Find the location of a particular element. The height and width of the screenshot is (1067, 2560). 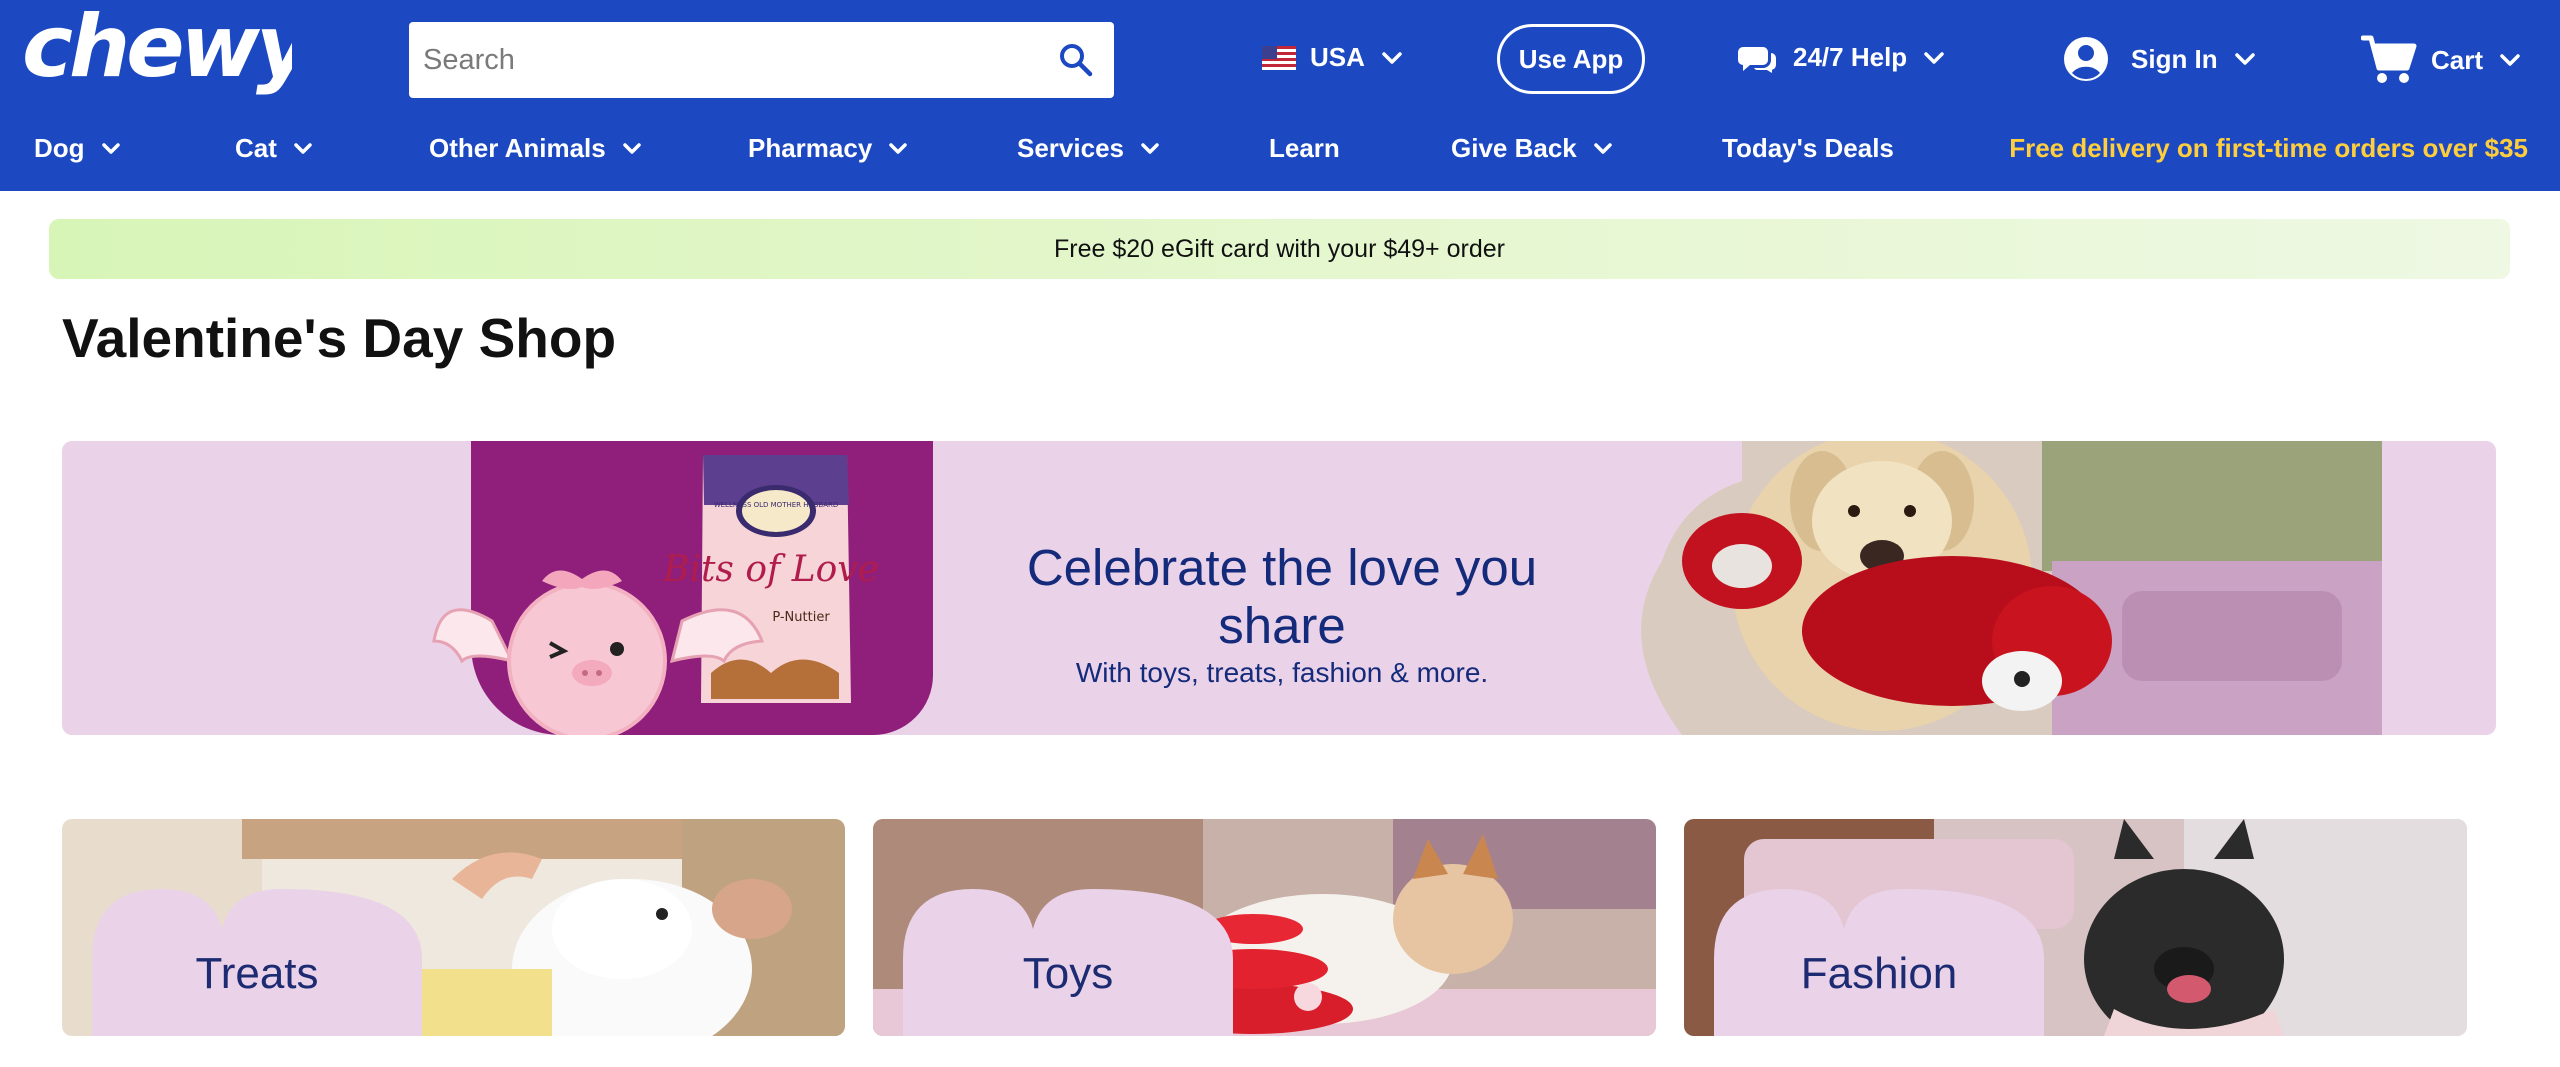

user-account-icon is located at coordinates (2086, 59).